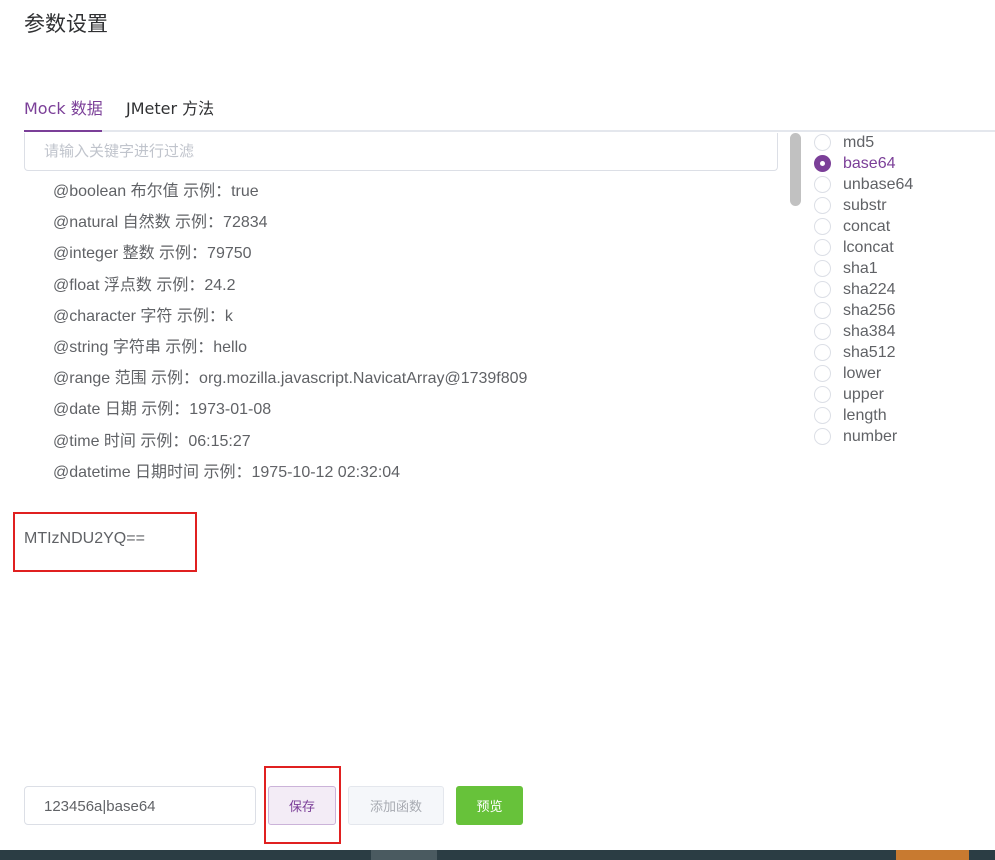 The image size is (995, 860). What do you see at coordinates (143, 314) in the screenshot?
I see `list-item: @character 字符 示例：k` at bounding box center [143, 314].